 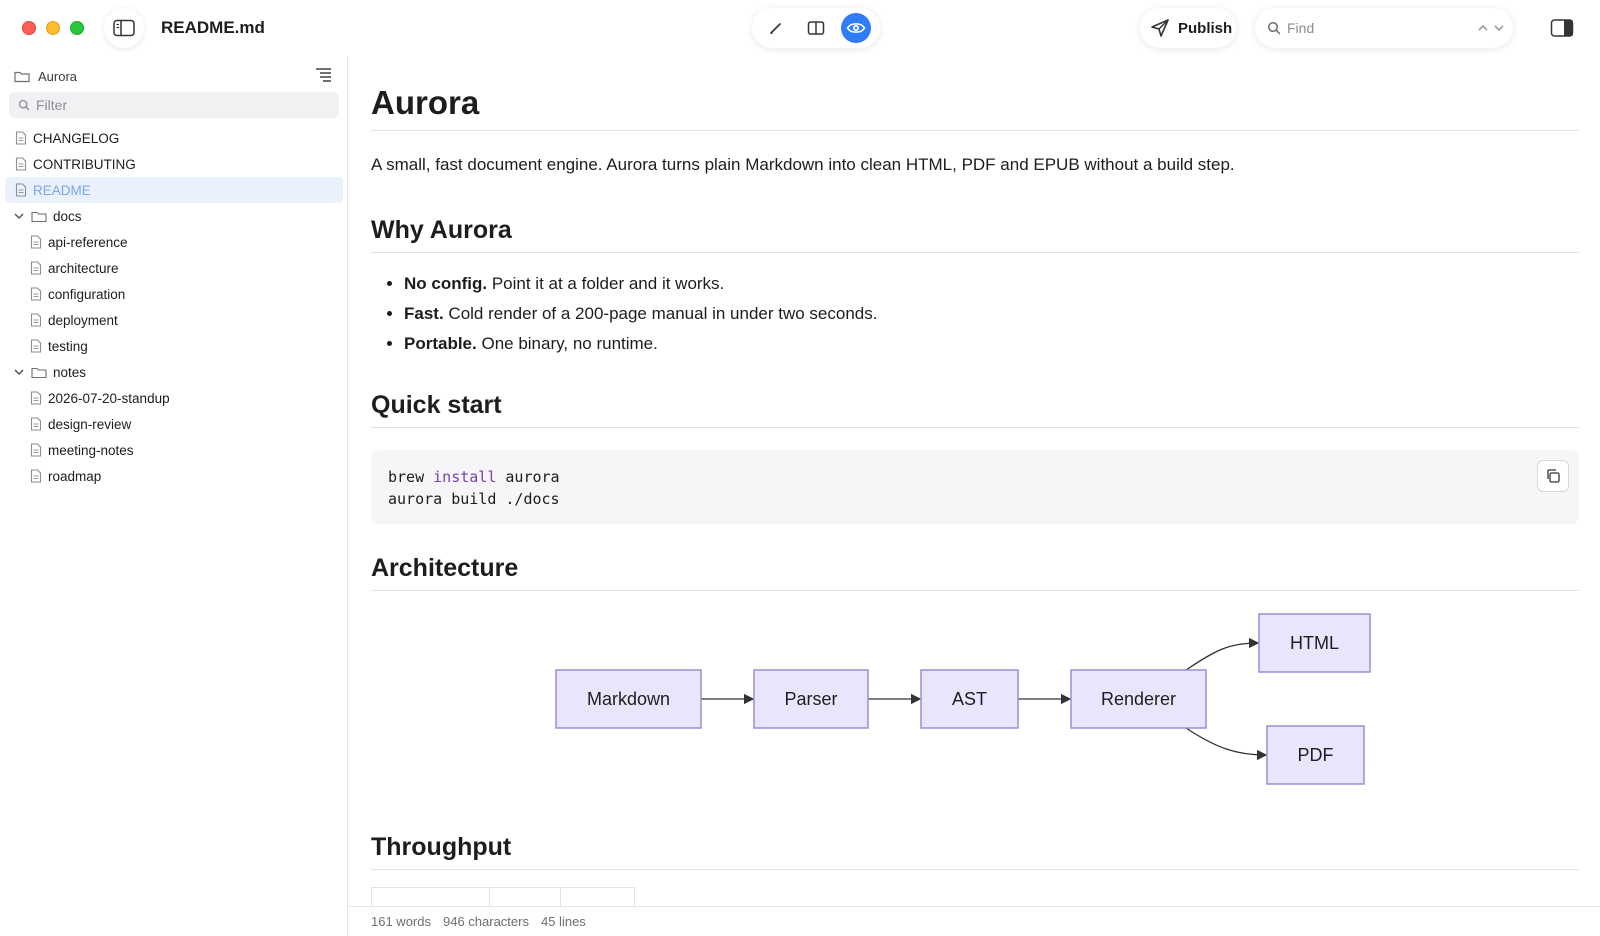 I want to click on close-window-button, so click(x=29, y=28).